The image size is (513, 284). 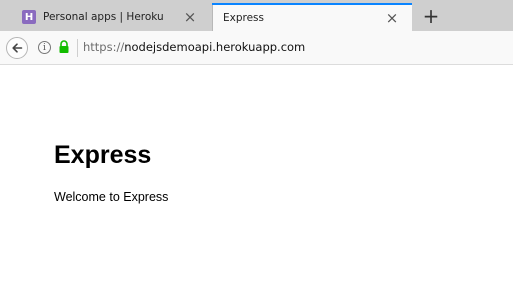 I want to click on tab-express: Express ×, so click(x=312, y=18).